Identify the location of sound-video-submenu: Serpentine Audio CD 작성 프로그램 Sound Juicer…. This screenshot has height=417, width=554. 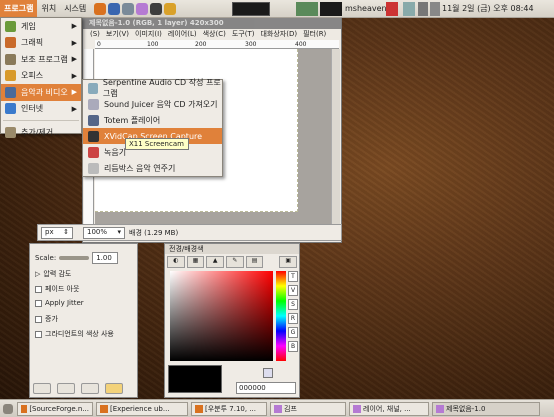
(152, 127).